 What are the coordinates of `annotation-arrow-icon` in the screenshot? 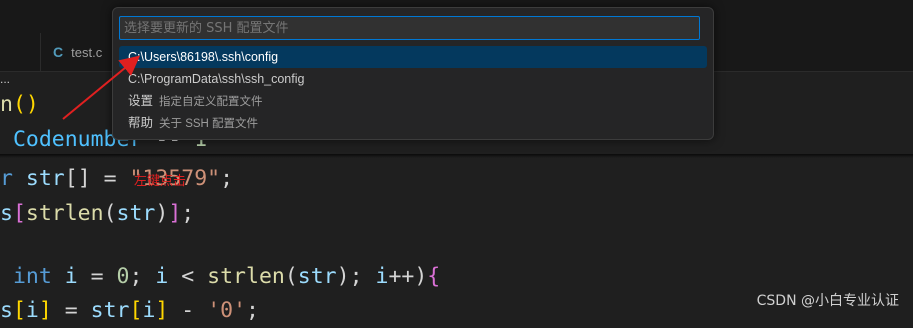 It's located at (101, 87).